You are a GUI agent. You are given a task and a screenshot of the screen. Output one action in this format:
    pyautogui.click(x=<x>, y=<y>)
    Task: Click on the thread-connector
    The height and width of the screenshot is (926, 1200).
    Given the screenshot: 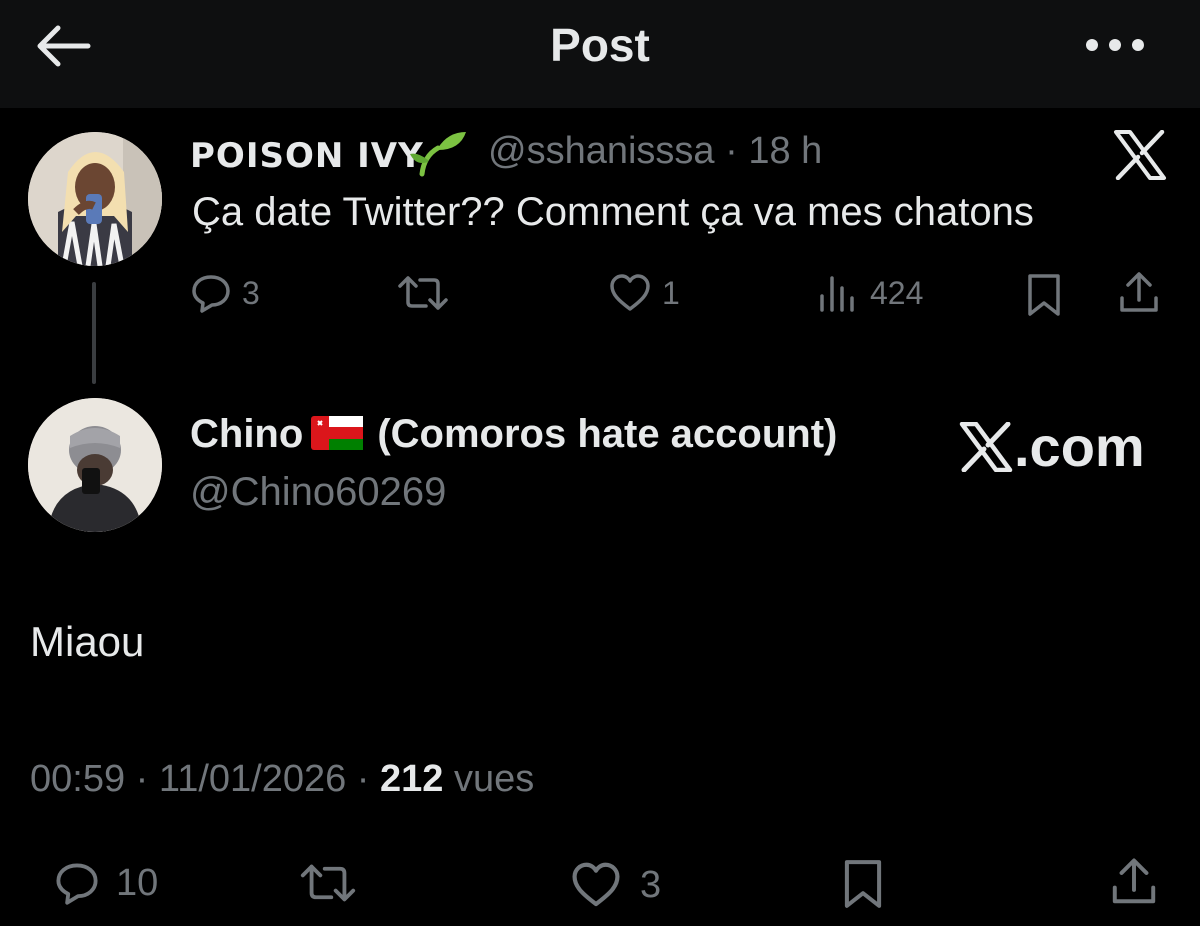 What is the action you would take?
    pyautogui.click(x=94, y=333)
    